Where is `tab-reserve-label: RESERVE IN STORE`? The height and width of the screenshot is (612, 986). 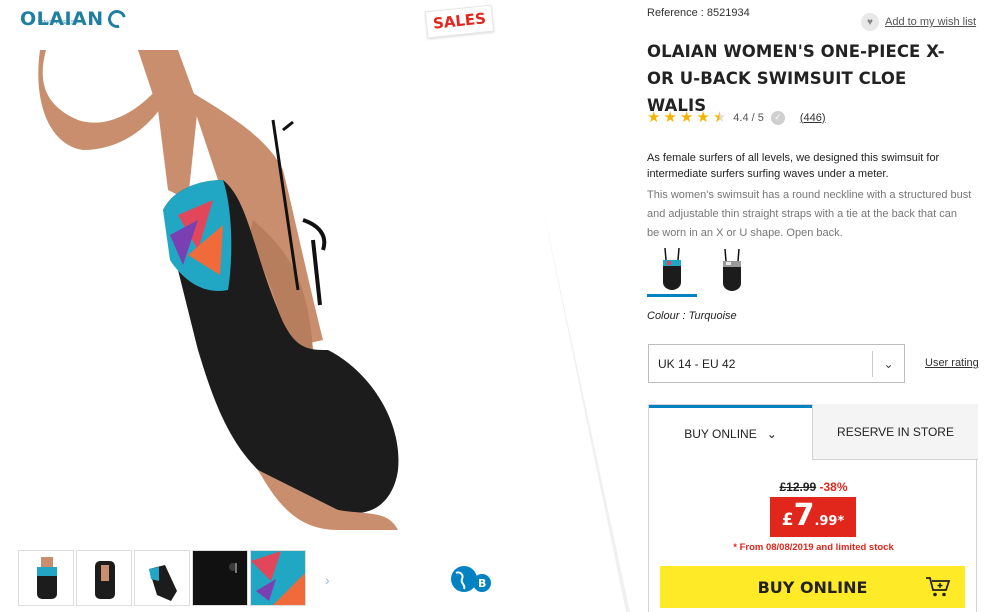
tab-reserve-label: RESERVE IN STORE is located at coordinates (895, 431).